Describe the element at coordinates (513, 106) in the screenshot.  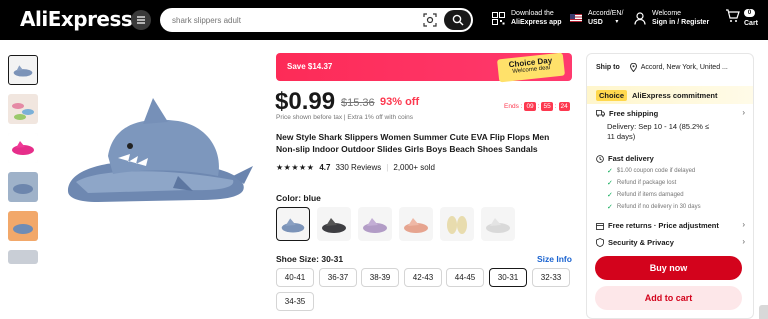
I see `ends-label: Ends :` at that location.